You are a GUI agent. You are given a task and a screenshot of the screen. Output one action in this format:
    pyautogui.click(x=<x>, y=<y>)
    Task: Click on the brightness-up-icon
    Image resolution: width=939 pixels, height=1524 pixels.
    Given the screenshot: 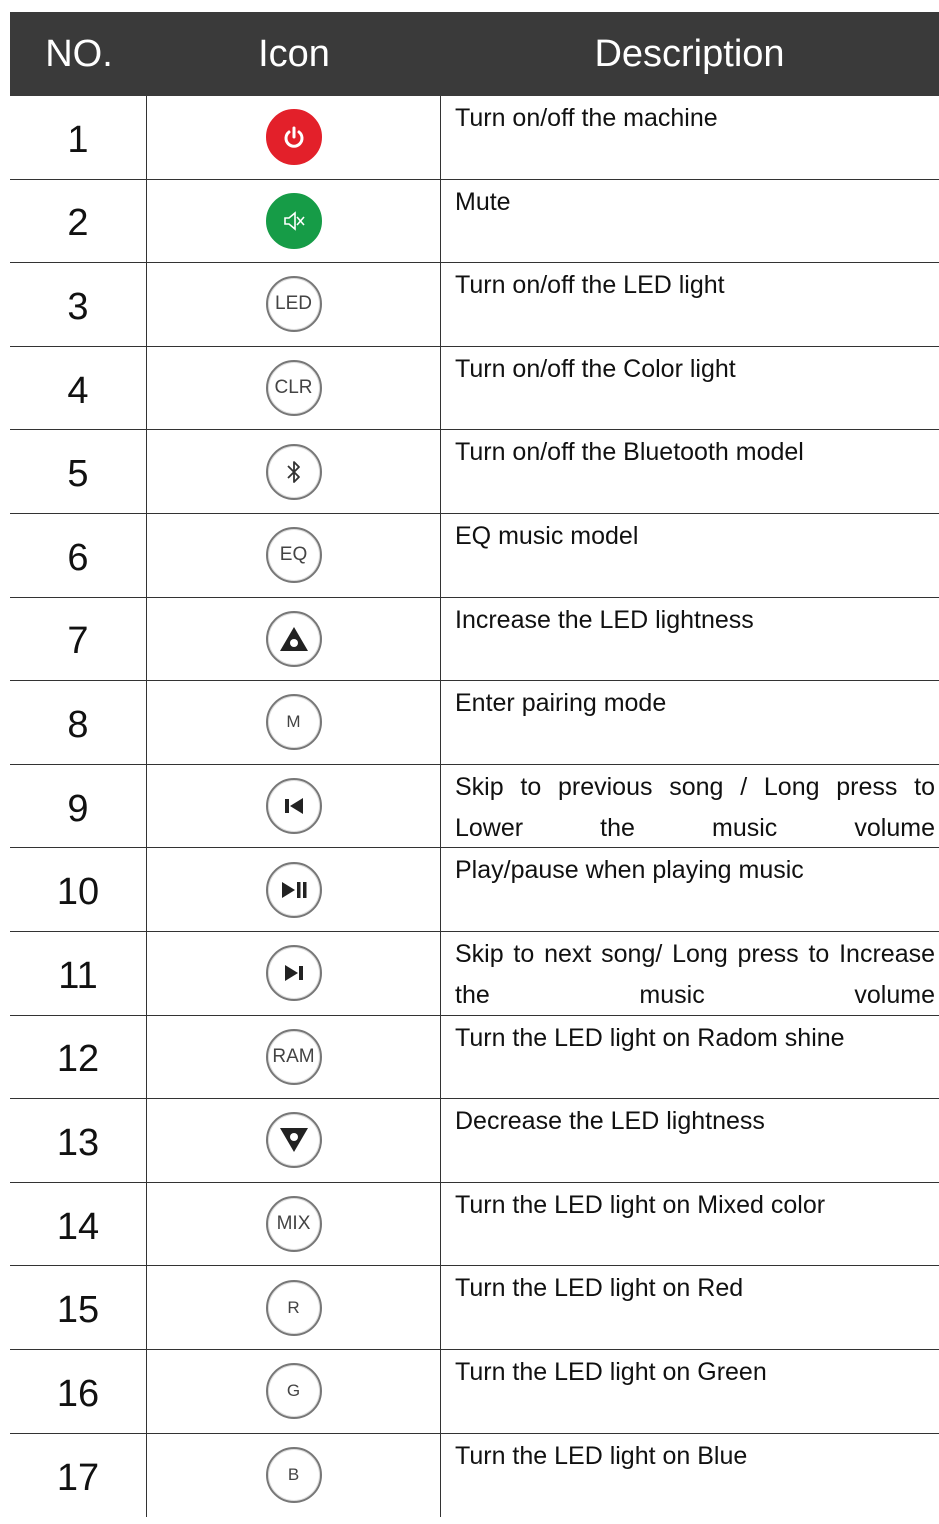 What is the action you would take?
    pyautogui.click(x=293, y=638)
    